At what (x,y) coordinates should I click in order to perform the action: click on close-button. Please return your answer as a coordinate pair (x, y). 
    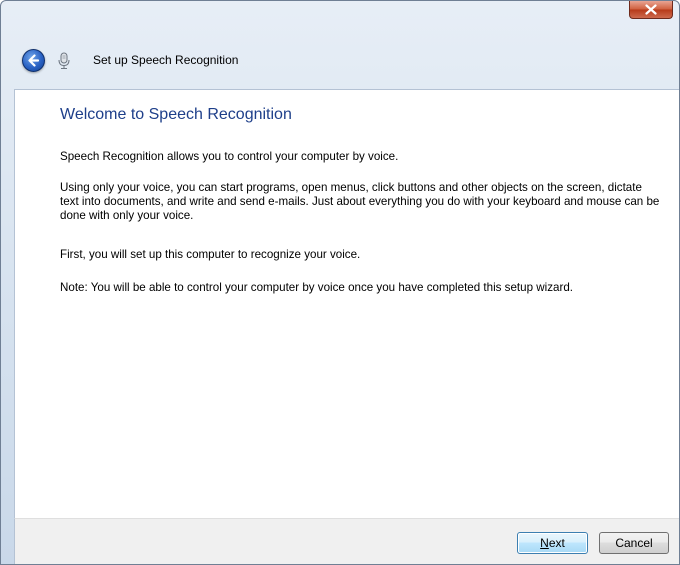
    Looking at the image, I should click on (651, 10).